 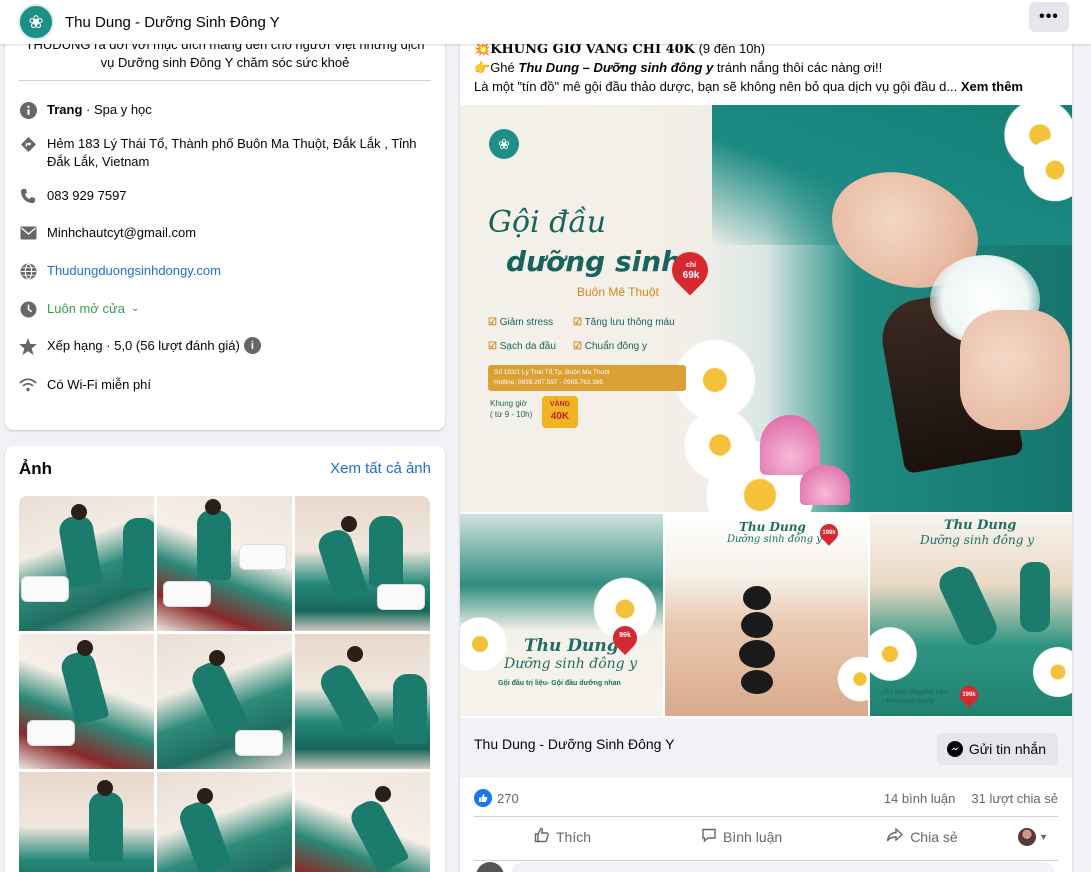 I want to click on post-thumbnail: Thu Dung Dưỡng sinh đông y 199k, so click(x=766, y=615).